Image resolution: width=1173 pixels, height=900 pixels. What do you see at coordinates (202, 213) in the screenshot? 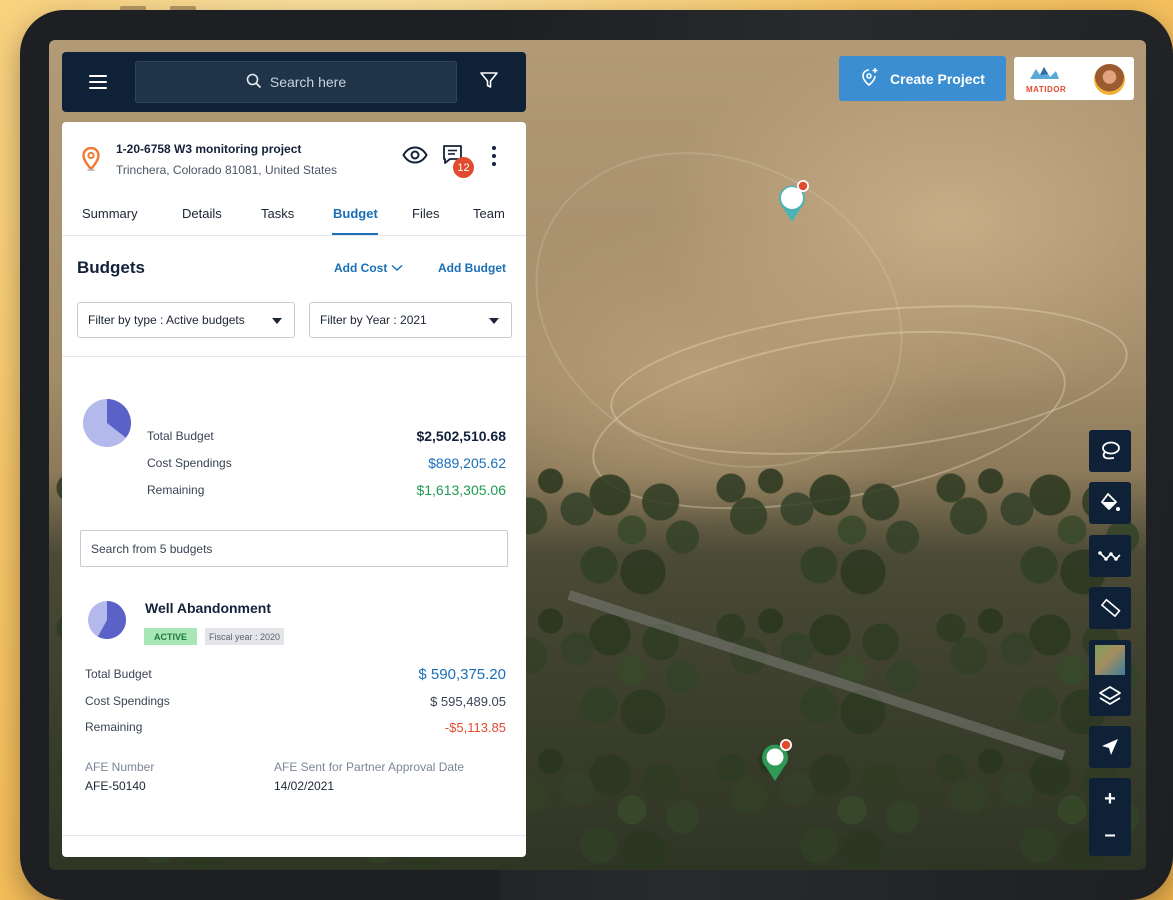
I see `tab-details: Details` at bounding box center [202, 213].